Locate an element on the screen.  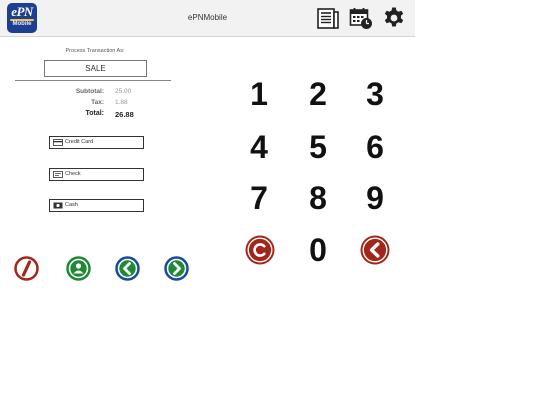
key-8: 8 is located at coordinates (318, 198).